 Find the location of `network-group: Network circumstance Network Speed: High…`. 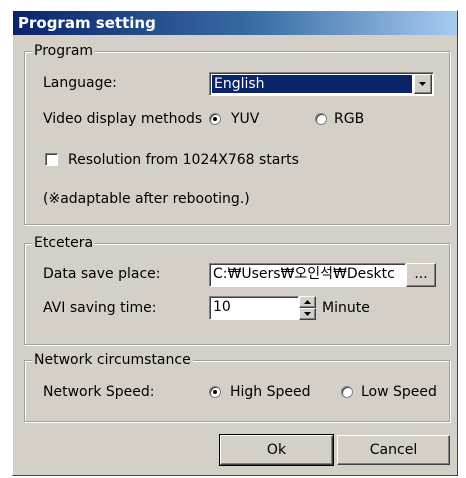

network-group: Network circumstance Network Speed: High… is located at coordinates (237, 386).